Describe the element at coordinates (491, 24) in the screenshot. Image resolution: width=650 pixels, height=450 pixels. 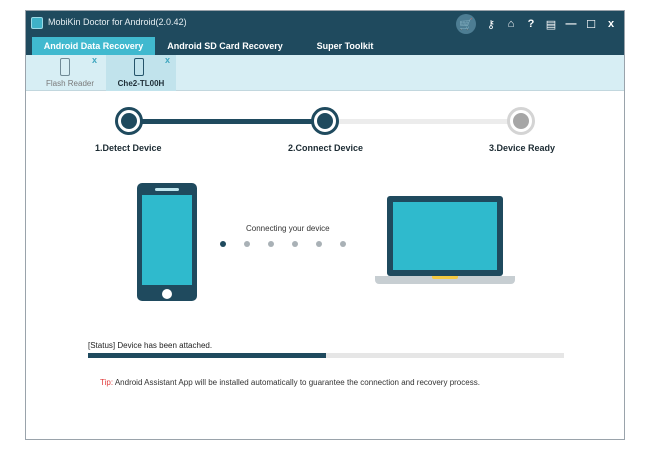
I see `key-icon: ⚷` at that location.